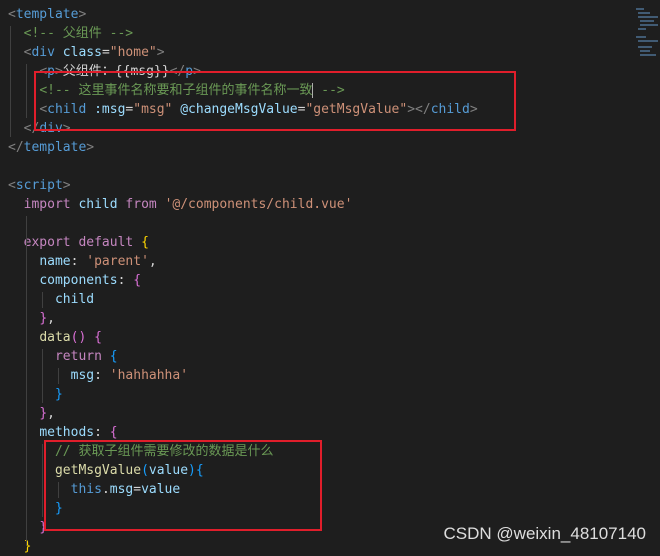  What do you see at coordinates (105, 52) in the screenshot?
I see `code-token: =` at bounding box center [105, 52].